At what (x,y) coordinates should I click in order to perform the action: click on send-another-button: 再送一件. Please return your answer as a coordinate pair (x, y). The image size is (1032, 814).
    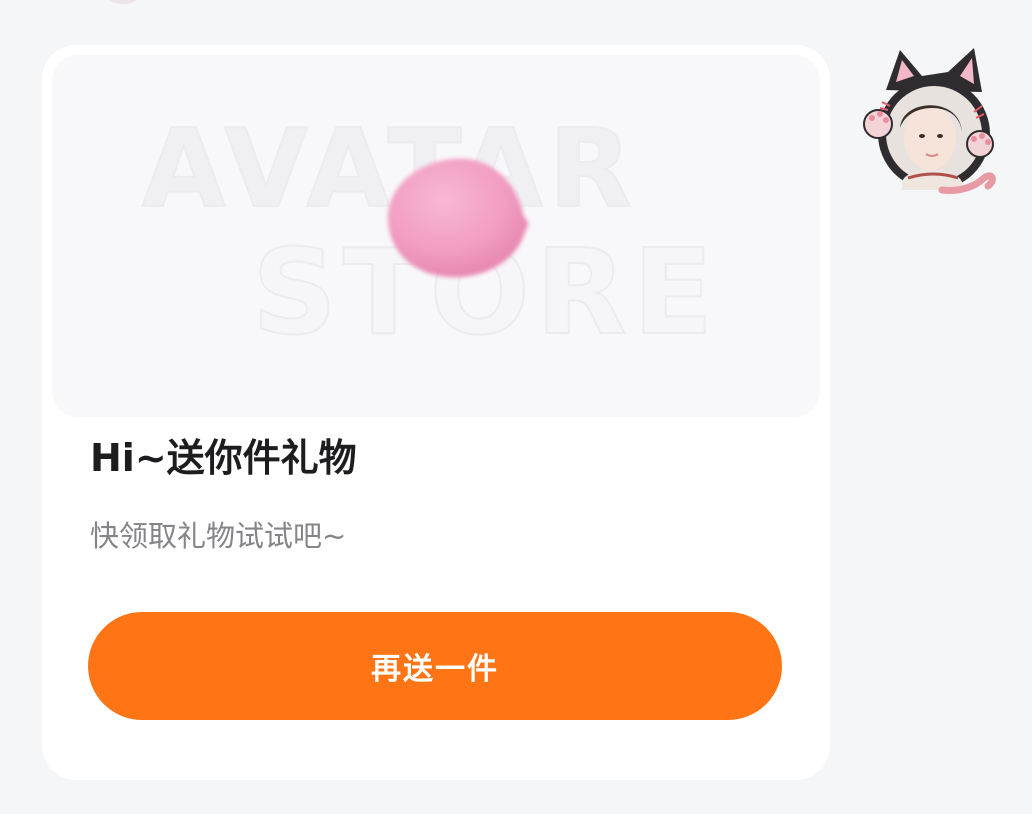
    Looking at the image, I should click on (435, 666).